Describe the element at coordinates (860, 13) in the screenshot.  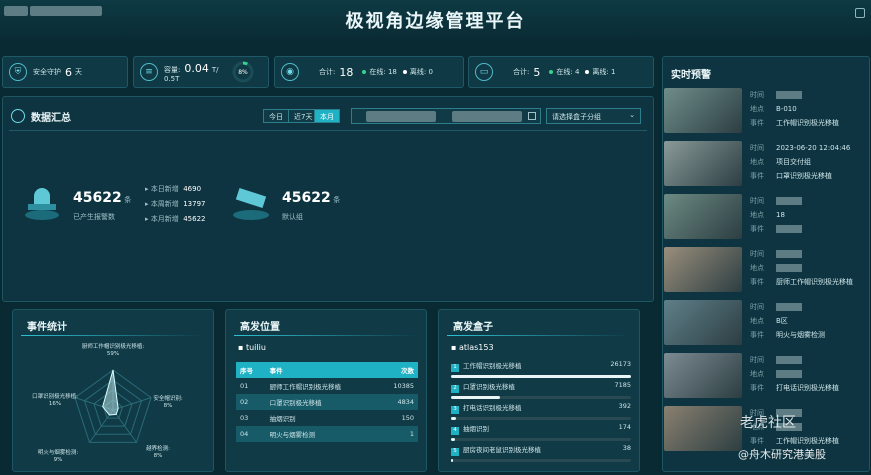
I see `fullscreen-icon` at that location.